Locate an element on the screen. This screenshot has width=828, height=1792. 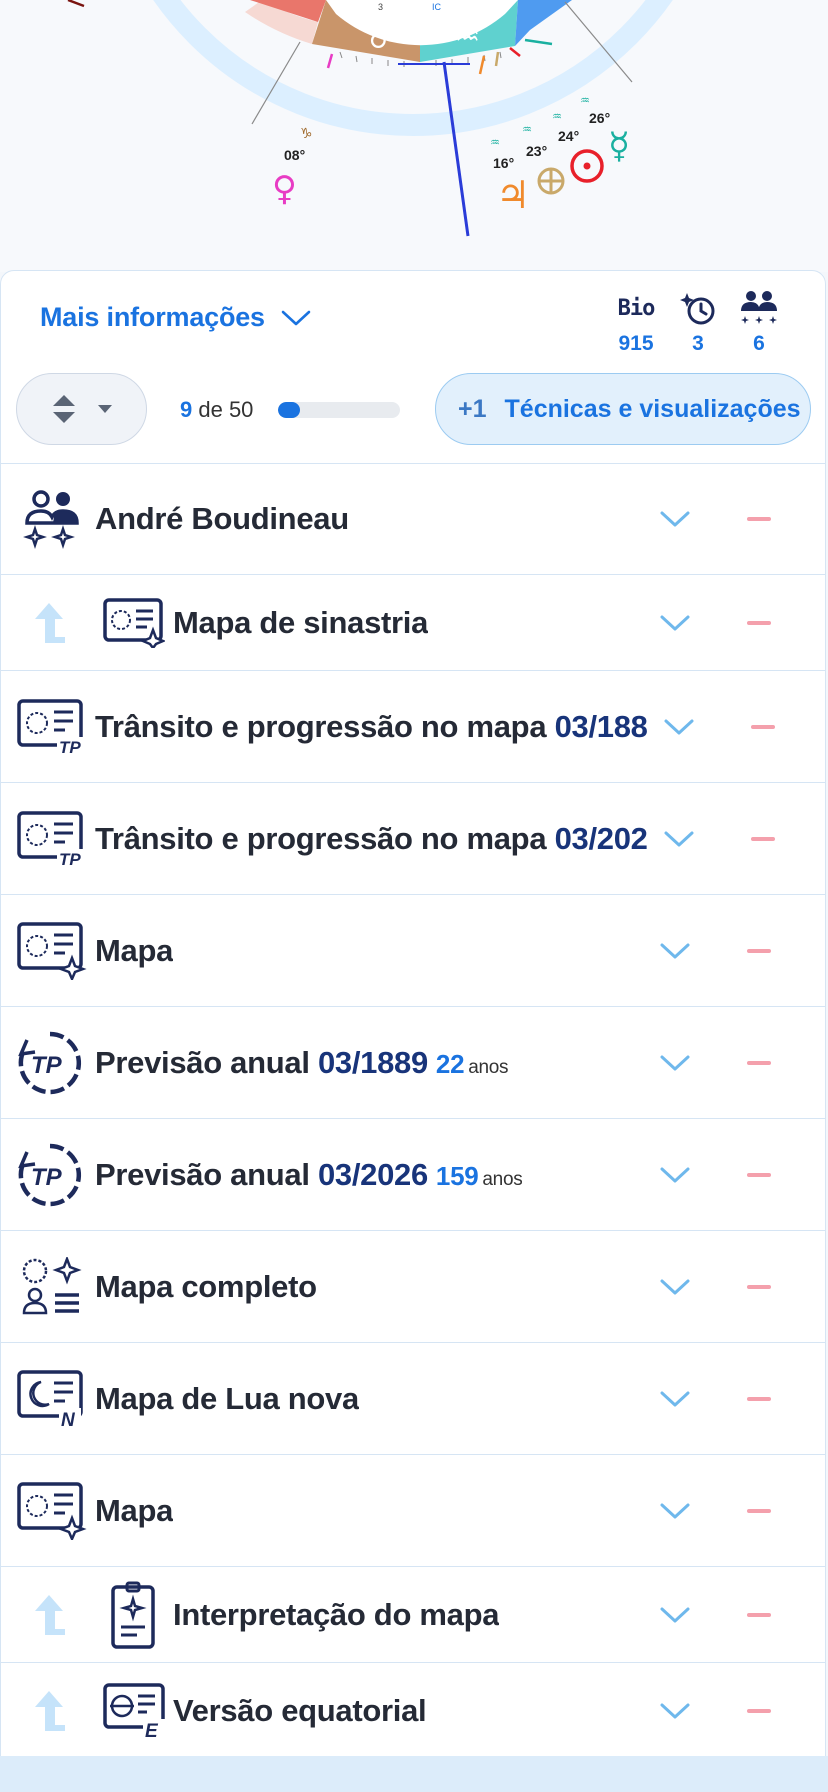
list-item-complete-chart: Mapa completo is located at coordinates (413, 1287).